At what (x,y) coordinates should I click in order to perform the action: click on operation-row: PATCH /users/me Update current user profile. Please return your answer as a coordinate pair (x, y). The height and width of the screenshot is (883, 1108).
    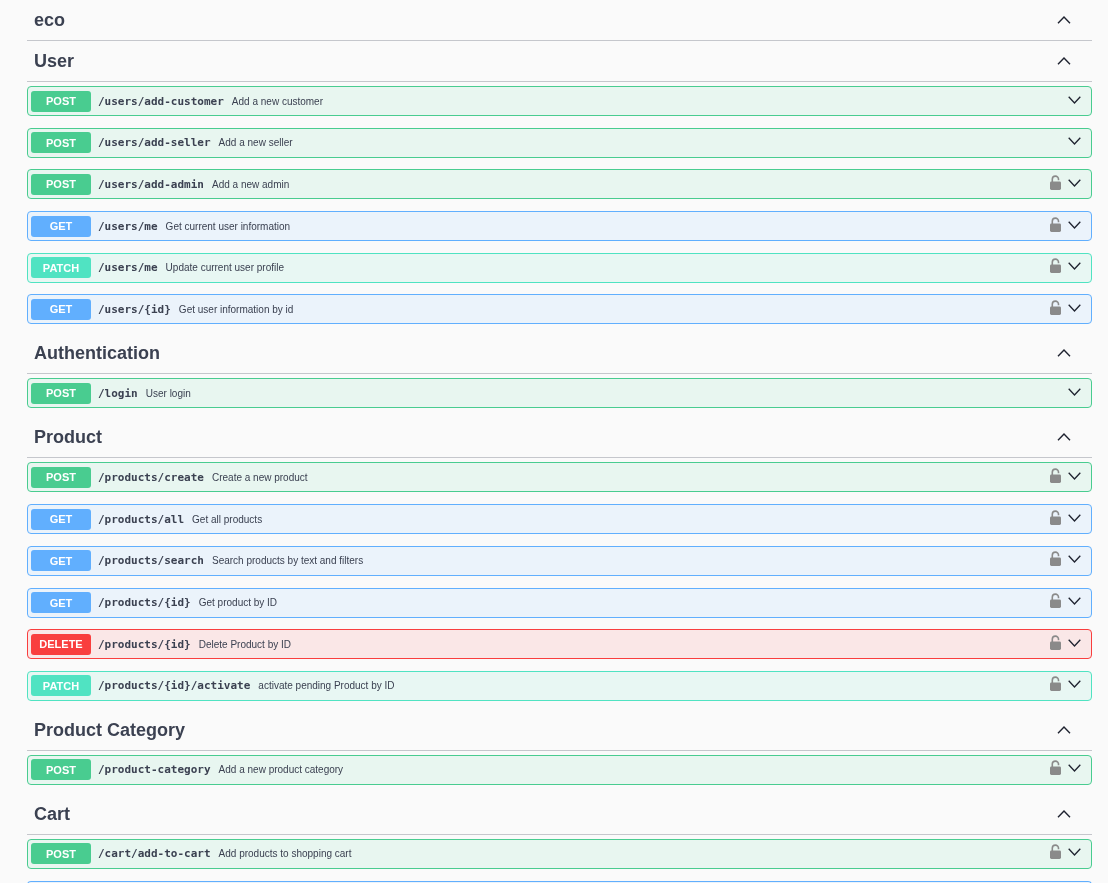
    Looking at the image, I should click on (559, 267).